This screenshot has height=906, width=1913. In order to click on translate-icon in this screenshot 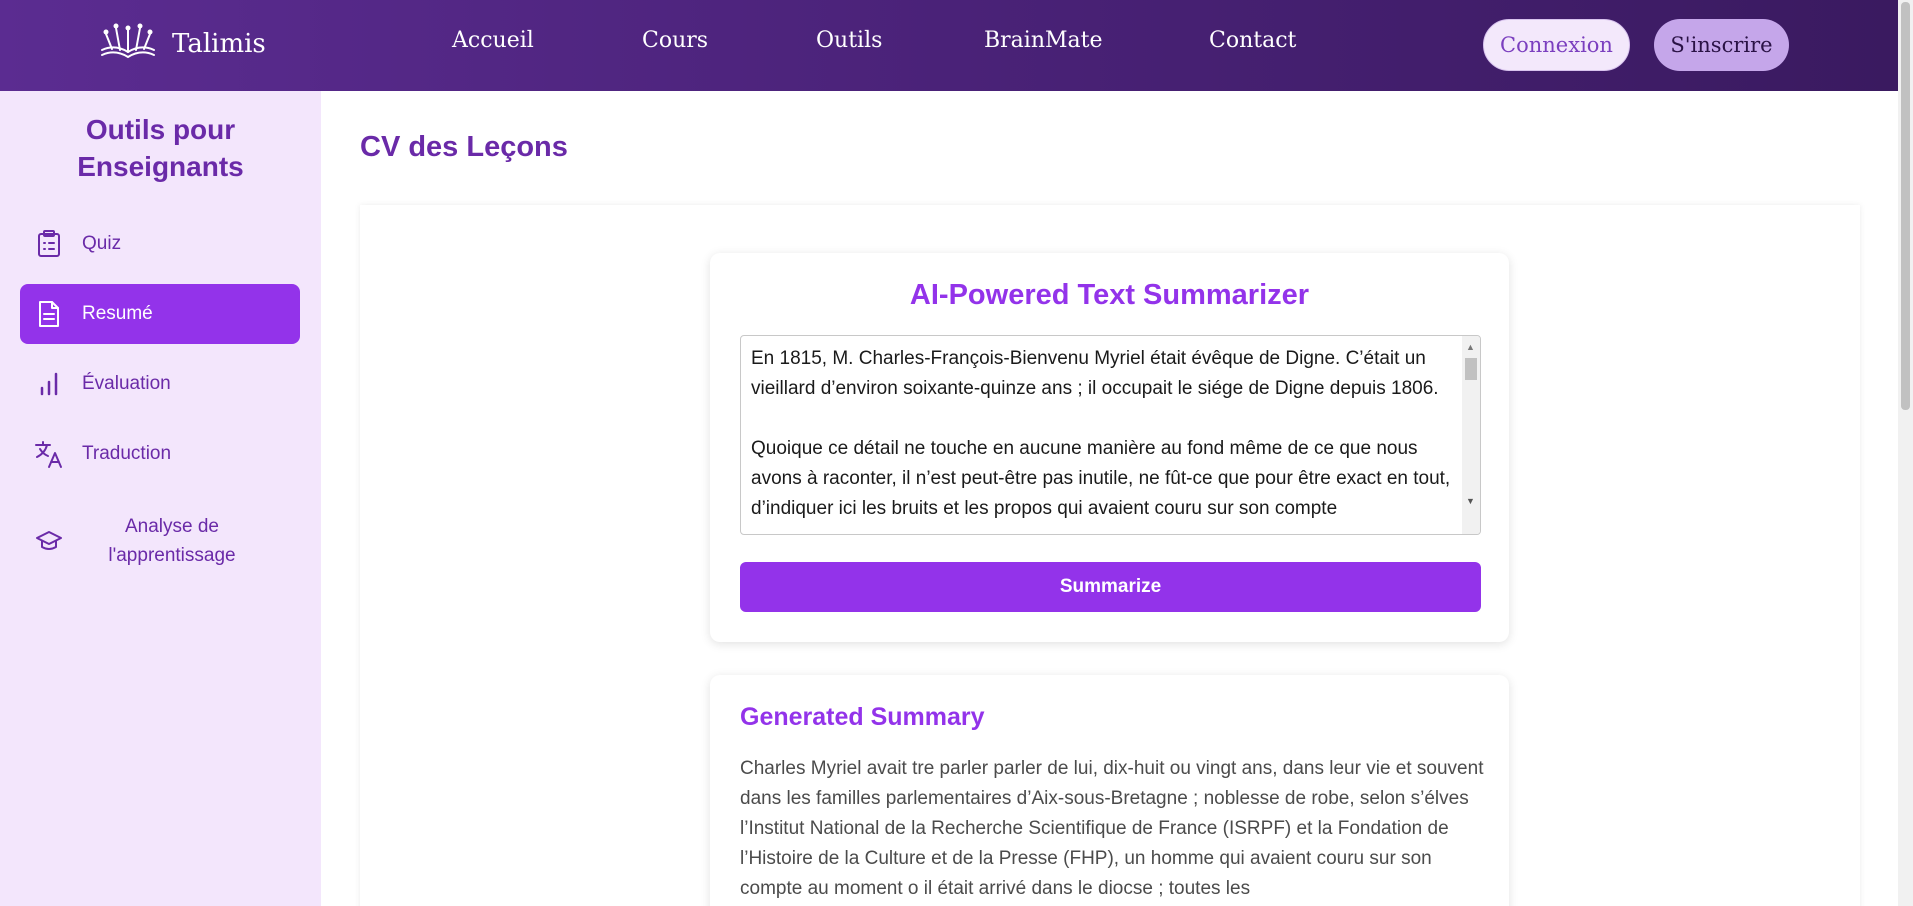, I will do `click(49, 454)`.